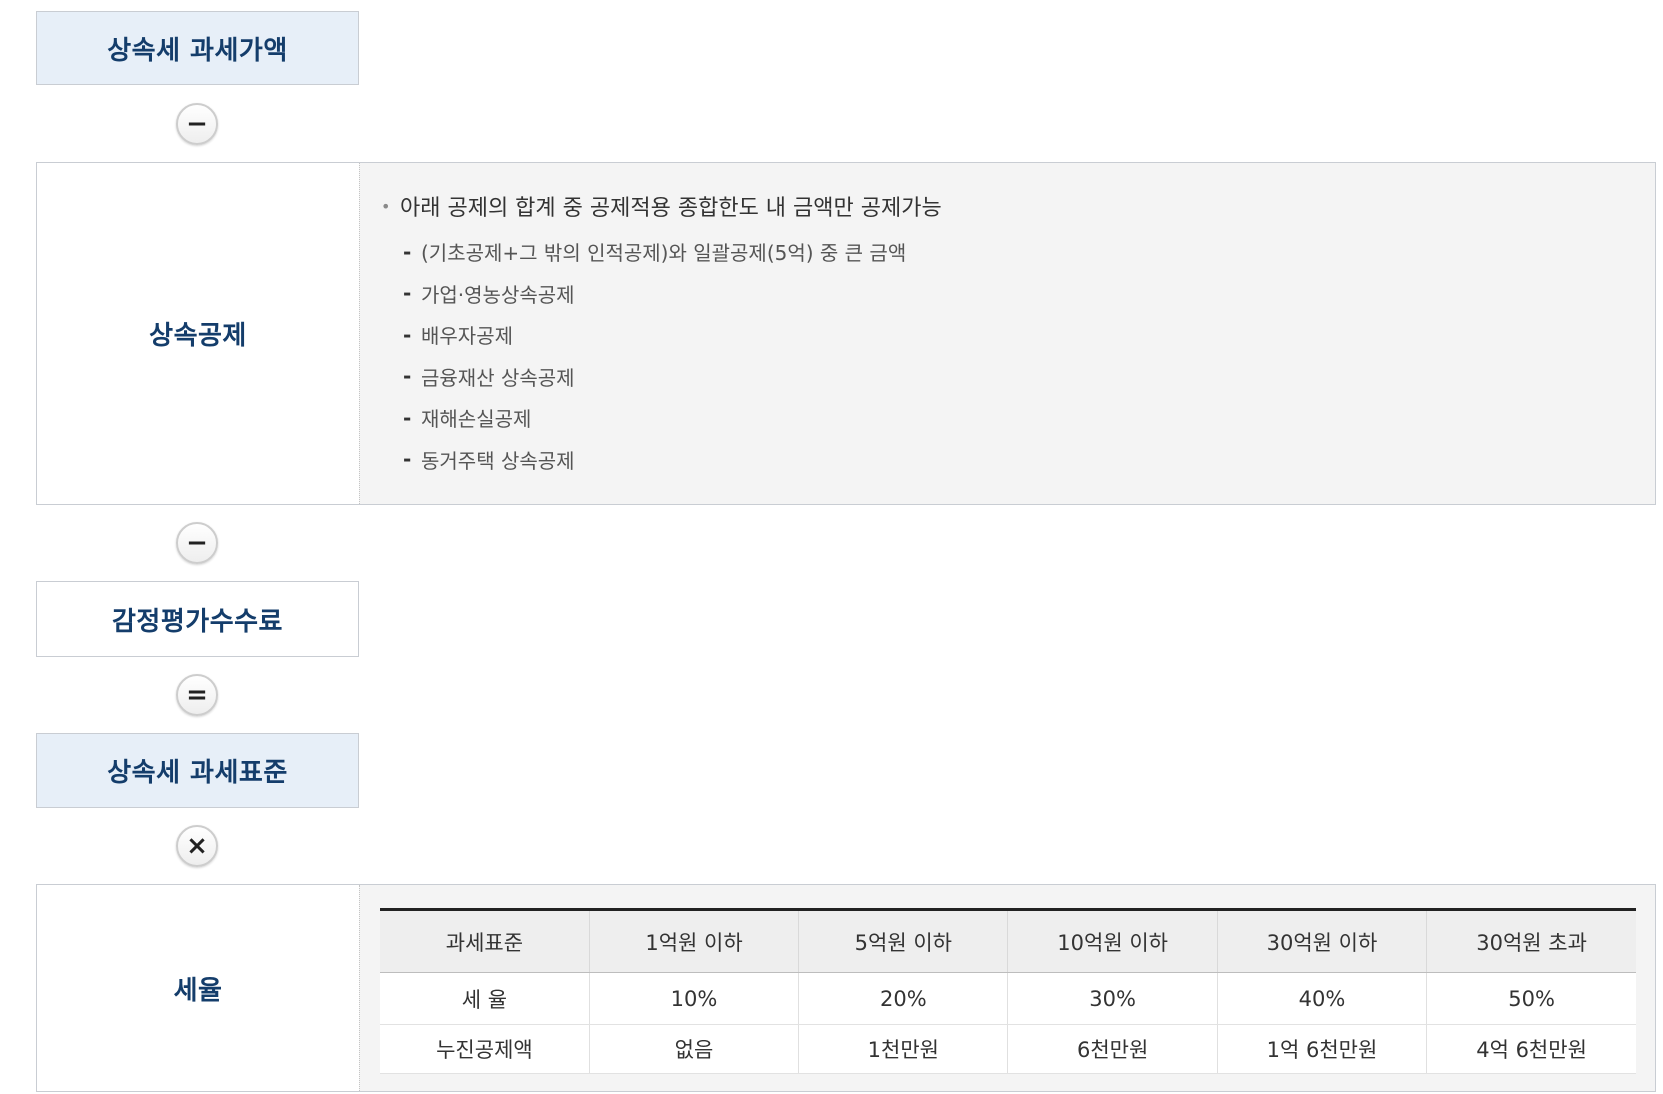  What do you see at coordinates (197, 773) in the screenshot?
I see `tax-base-label: 상속세 과세표준` at bounding box center [197, 773].